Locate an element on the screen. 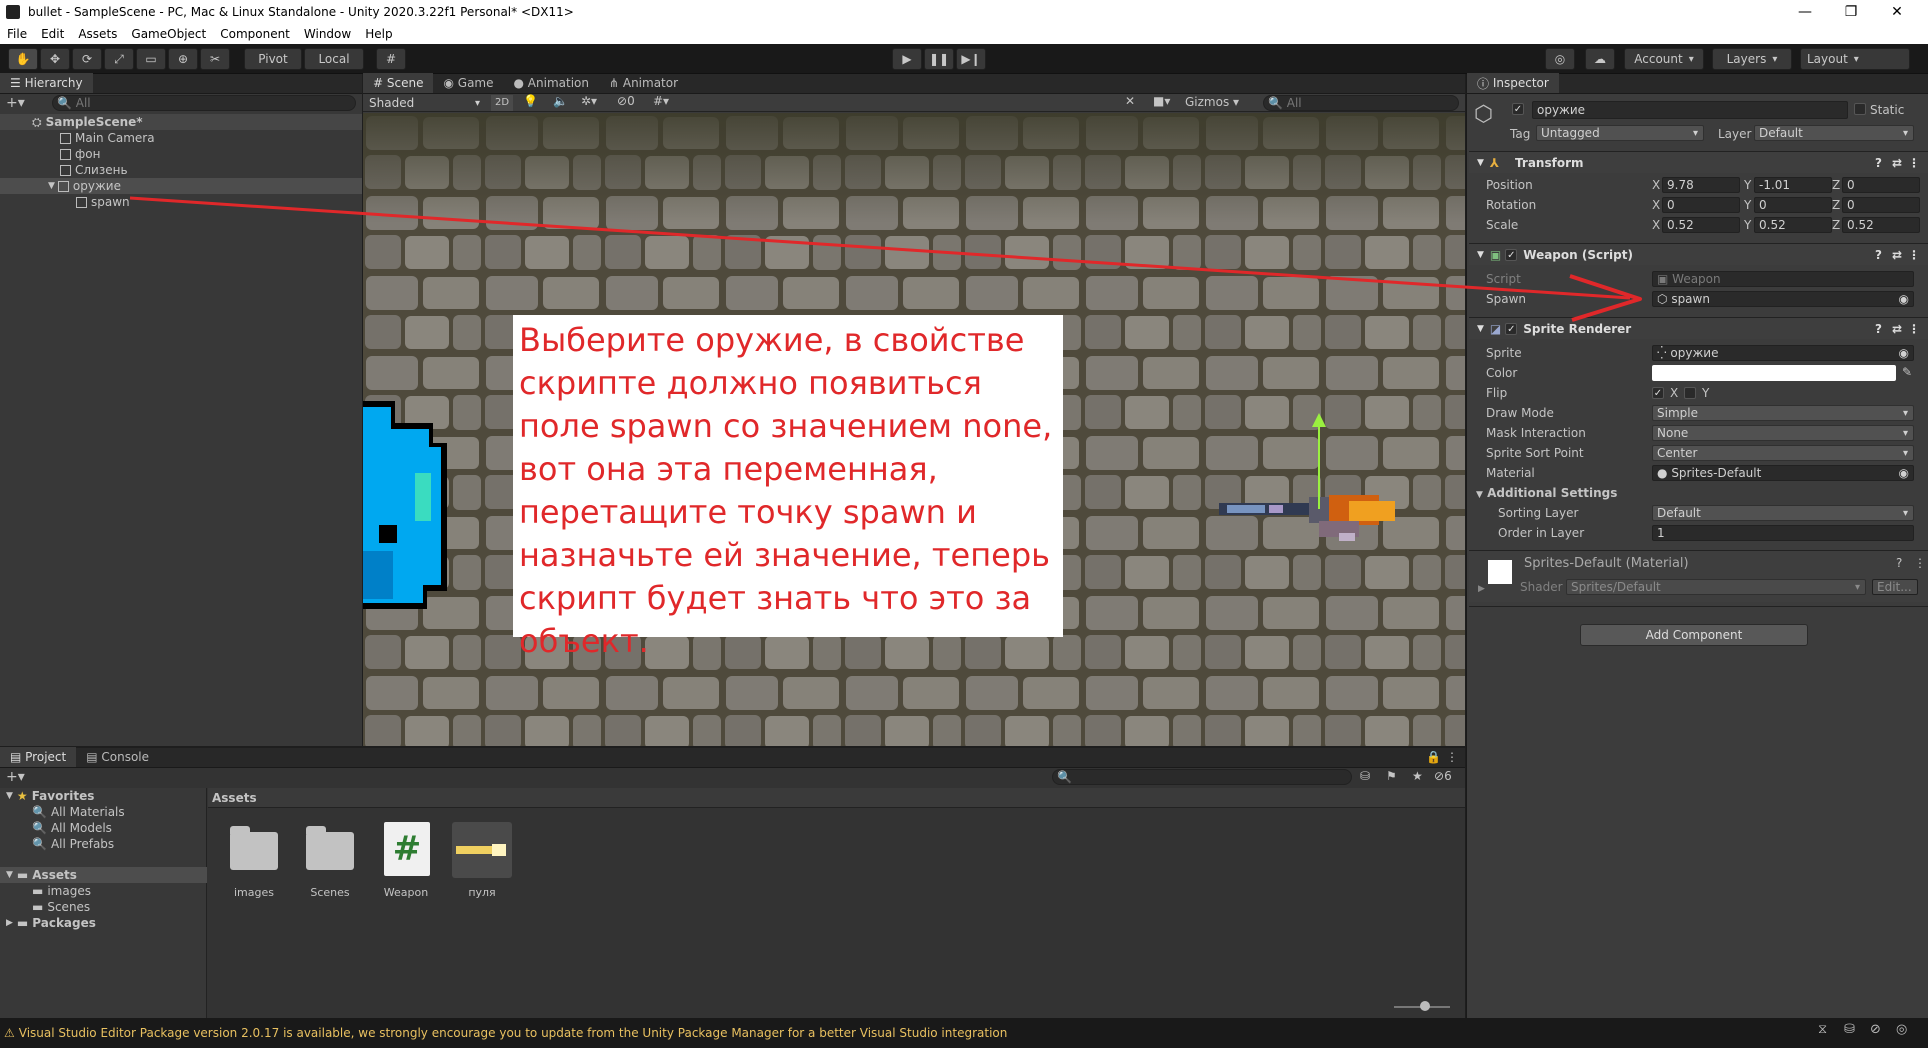  menu-window: Window is located at coordinates (327, 34).